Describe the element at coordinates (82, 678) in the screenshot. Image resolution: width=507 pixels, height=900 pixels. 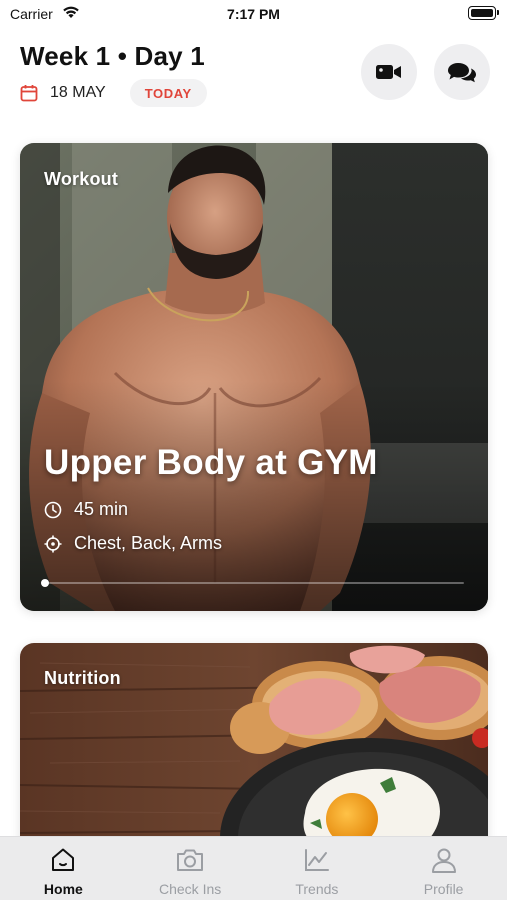
I see `nutrition-label: Nutrition` at that location.